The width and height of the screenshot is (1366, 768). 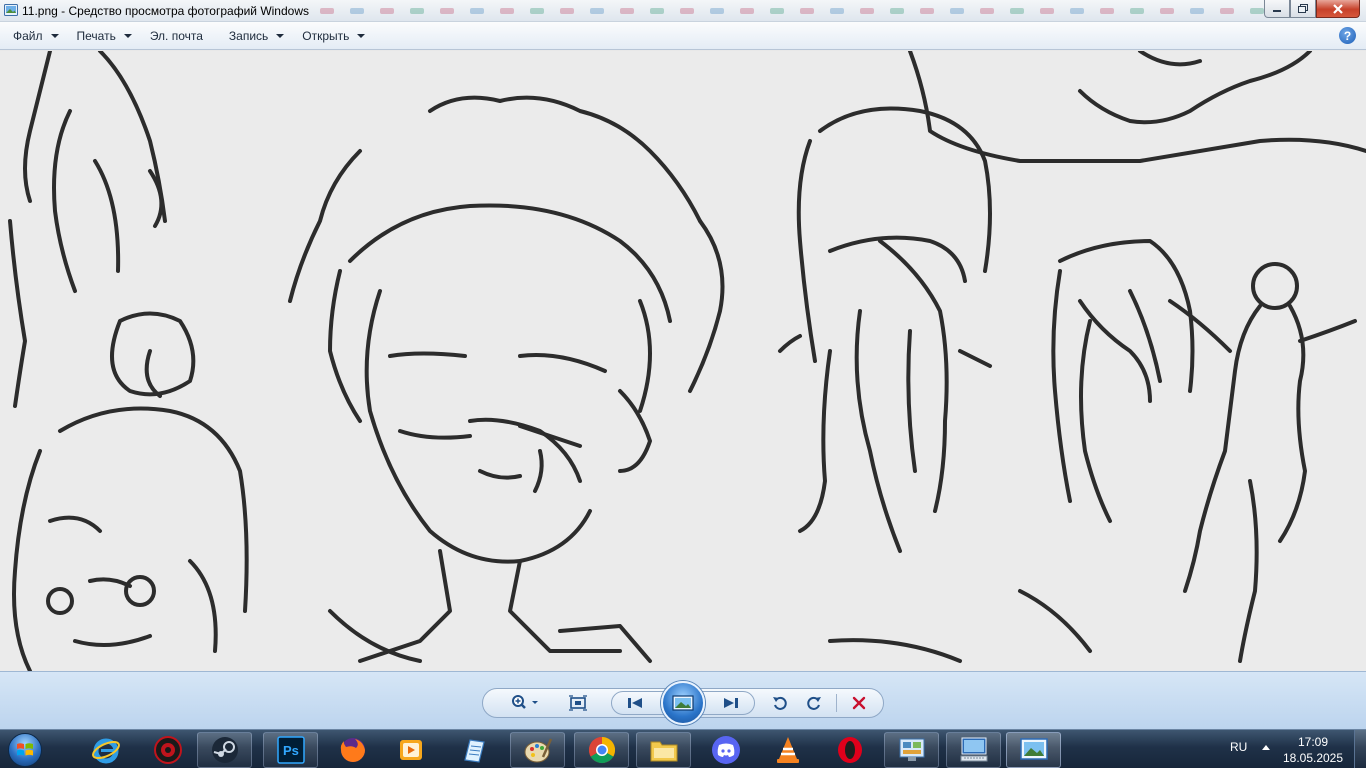 I want to click on taskbar-photoshop: Ps, so click(x=290, y=750).